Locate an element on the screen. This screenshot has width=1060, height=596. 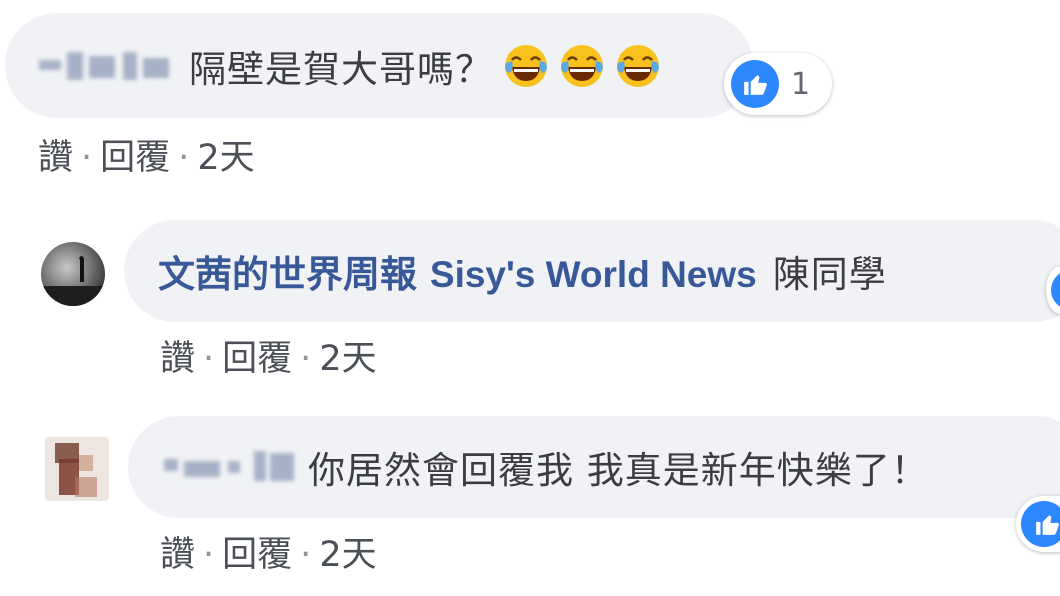
reaction-count: 1 is located at coordinates (801, 84).